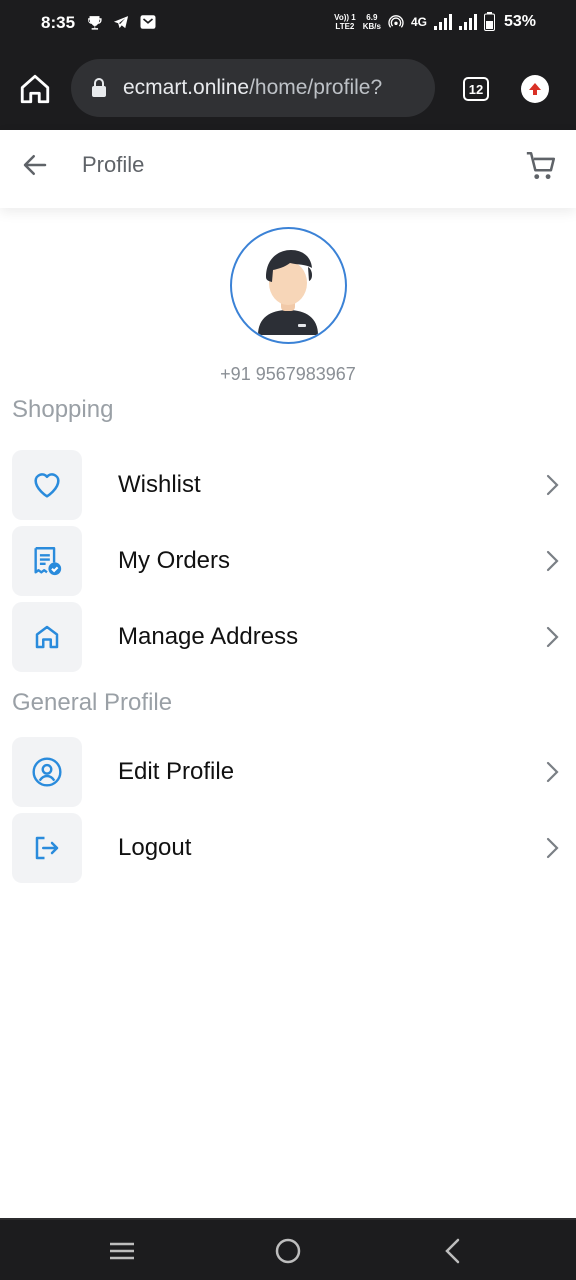 The width and height of the screenshot is (576, 1280). Describe the element at coordinates (159, 484) in the screenshot. I see `menu-label: Wishlist` at that location.